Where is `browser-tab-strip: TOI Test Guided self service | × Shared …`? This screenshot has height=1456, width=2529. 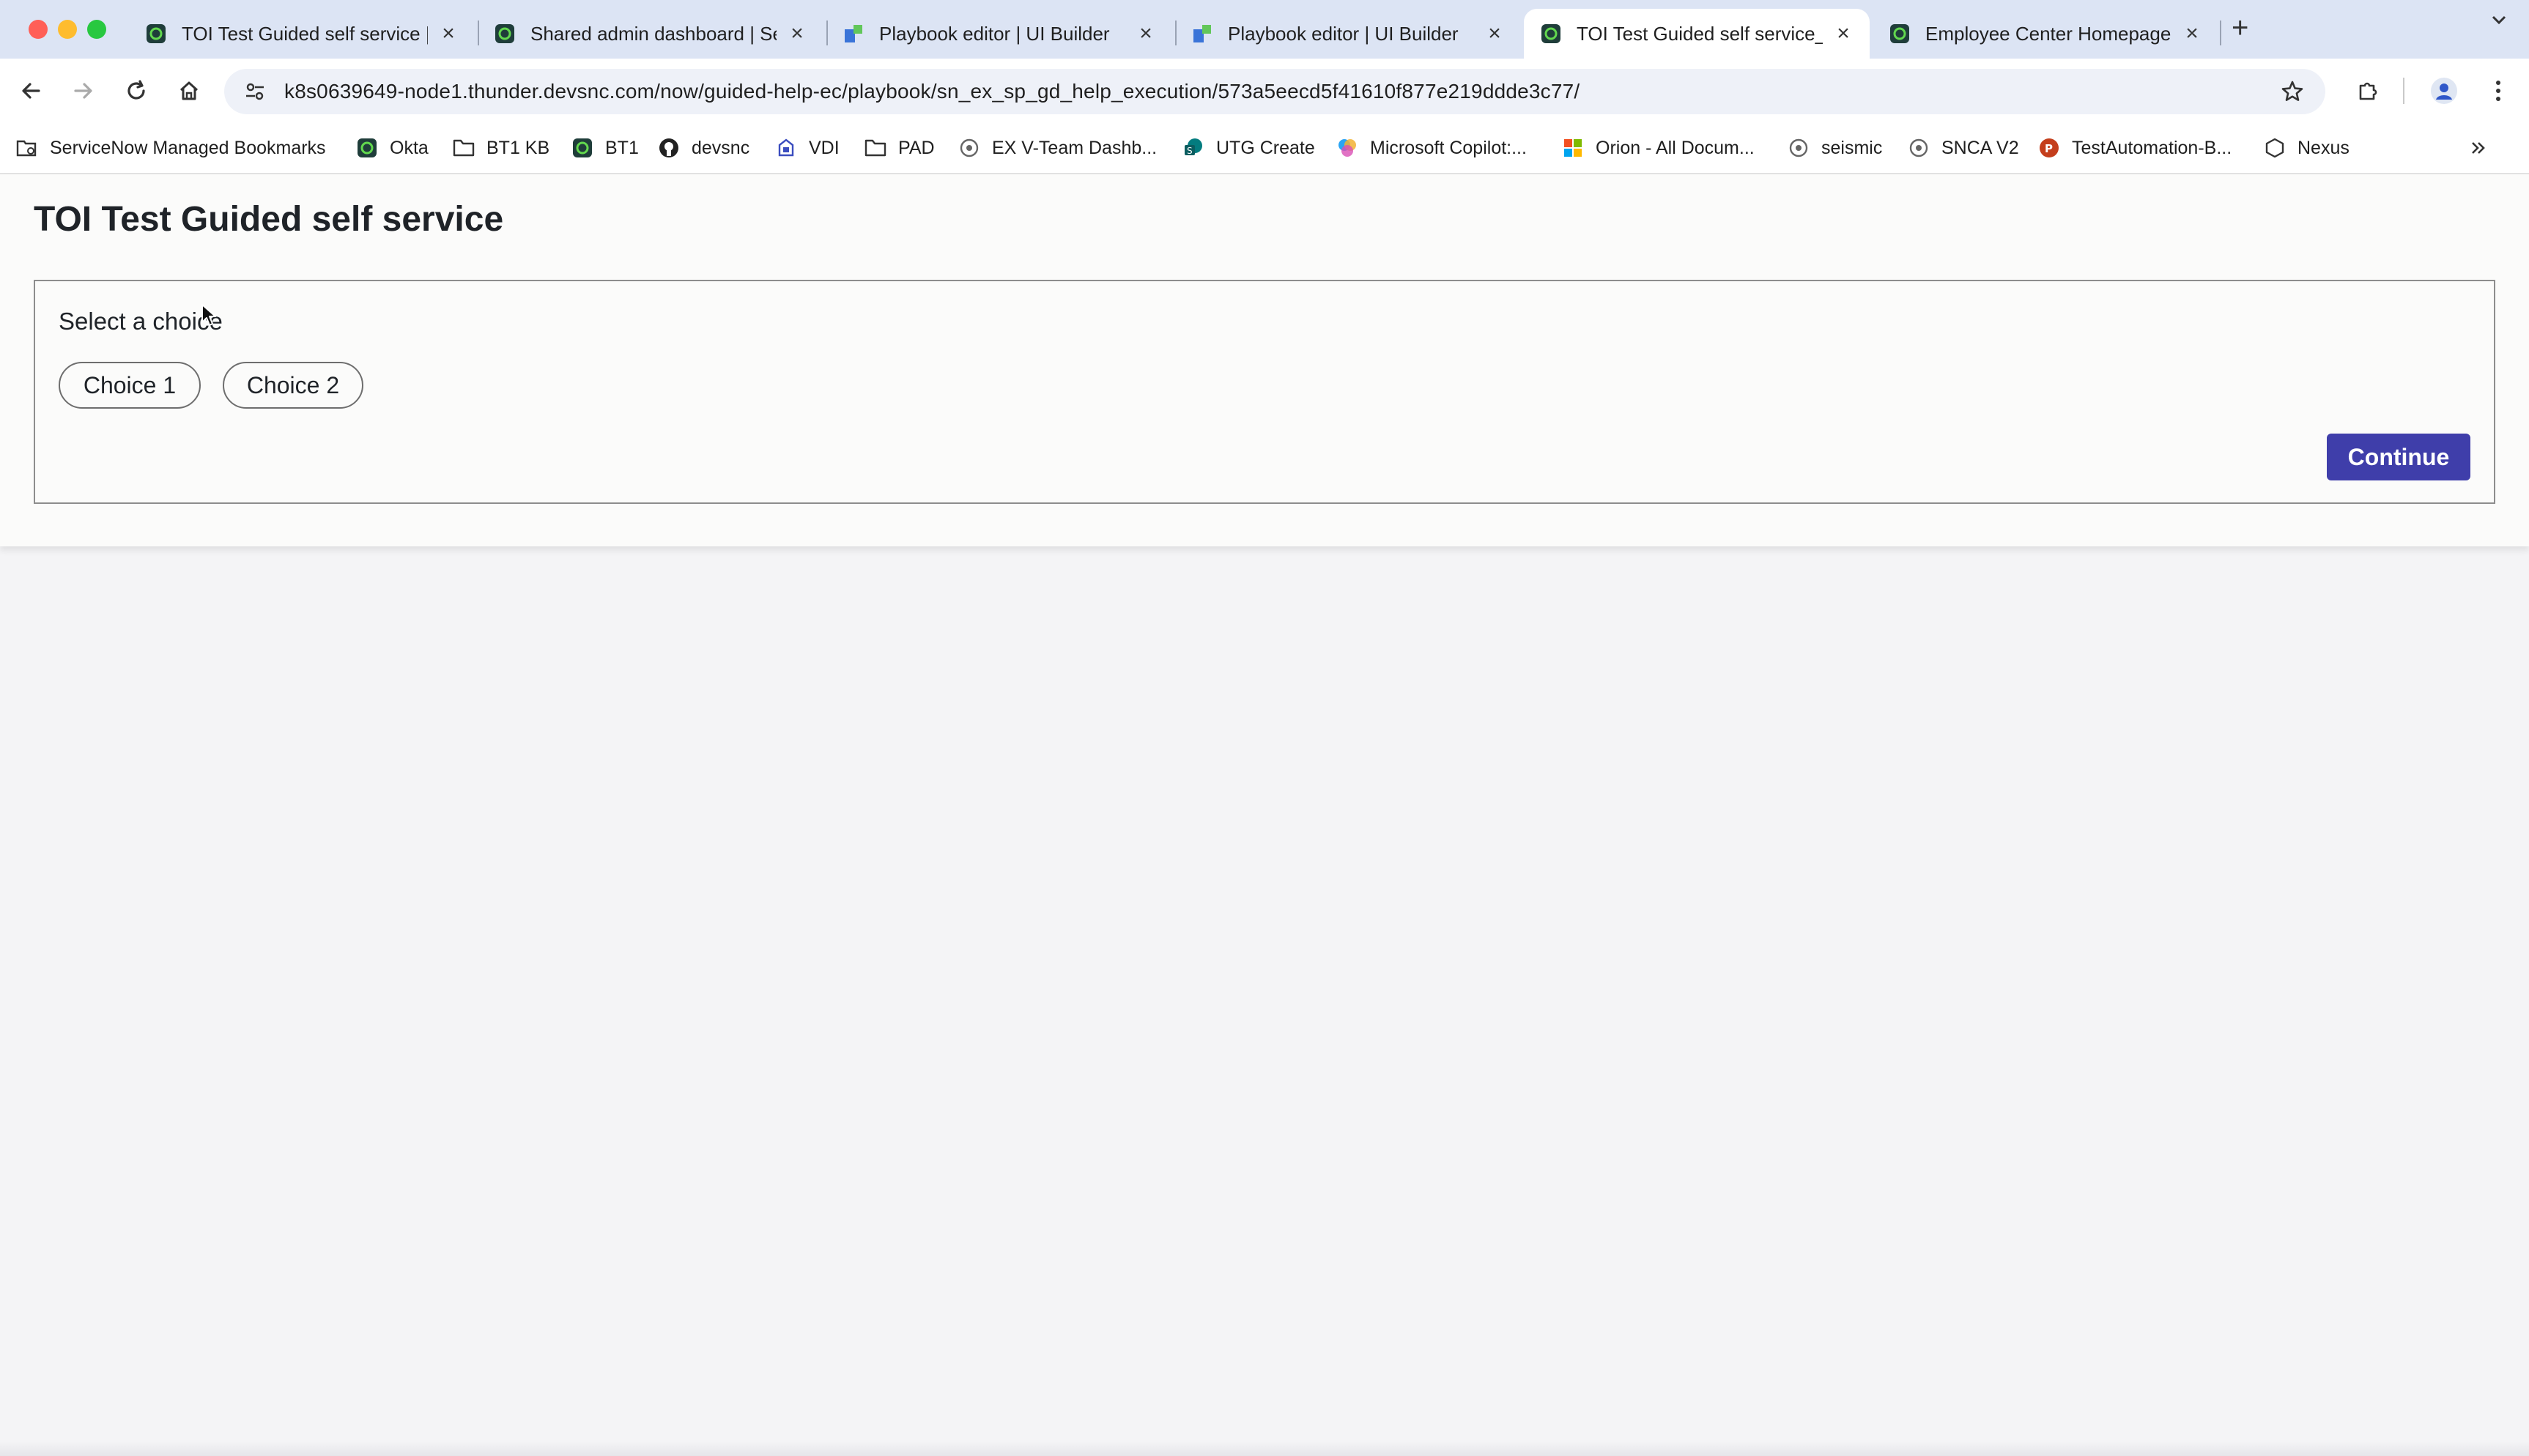
browser-tab-strip: TOI Test Guided self service | × Shared … is located at coordinates (1264, 29).